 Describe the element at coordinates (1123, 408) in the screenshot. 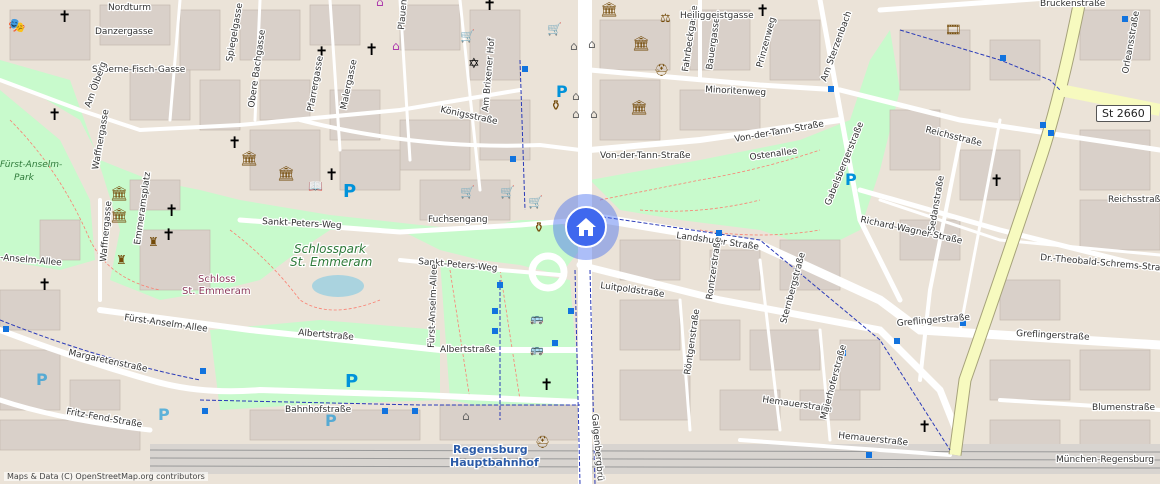

I see `label-blumenstrasse: Blumenstraße` at that location.